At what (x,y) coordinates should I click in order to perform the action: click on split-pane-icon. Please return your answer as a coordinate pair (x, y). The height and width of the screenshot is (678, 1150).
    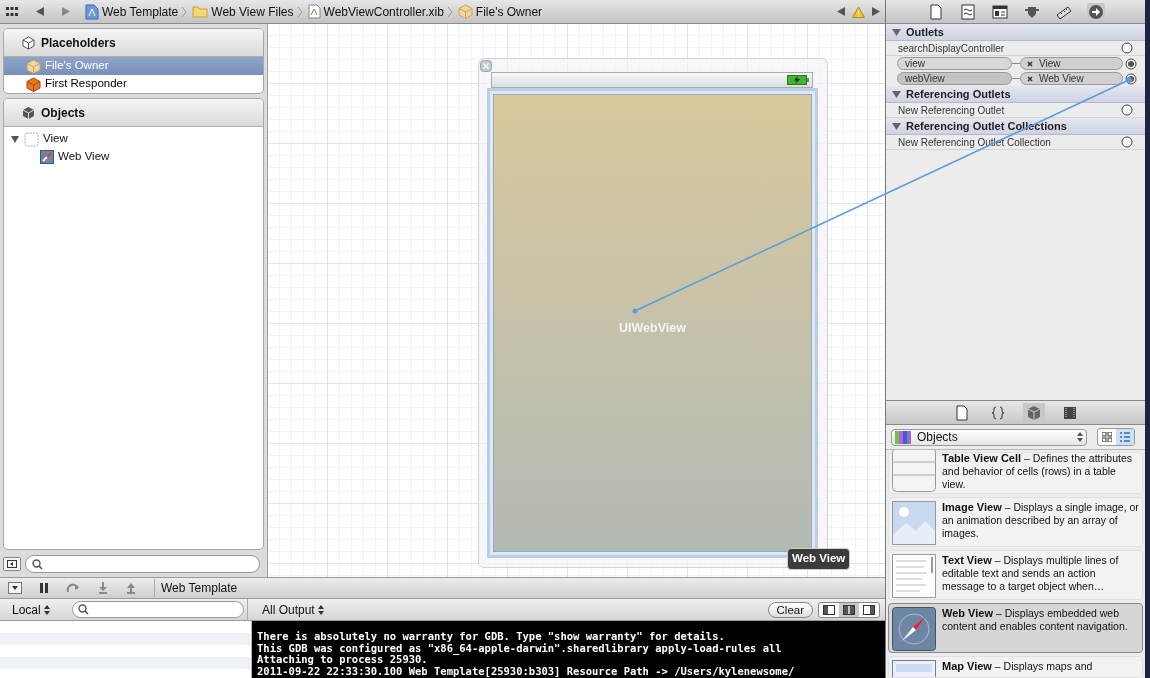
    Looking at the image, I should click on (849, 609).